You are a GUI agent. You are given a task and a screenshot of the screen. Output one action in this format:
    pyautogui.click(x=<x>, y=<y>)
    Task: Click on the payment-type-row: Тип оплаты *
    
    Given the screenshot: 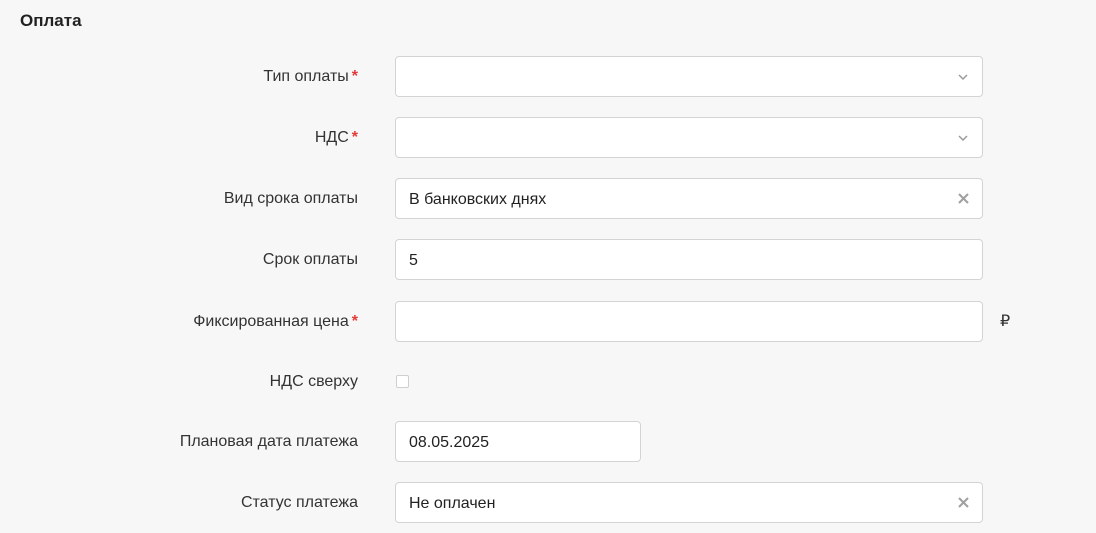 What is the action you would take?
    pyautogui.click(x=548, y=76)
    